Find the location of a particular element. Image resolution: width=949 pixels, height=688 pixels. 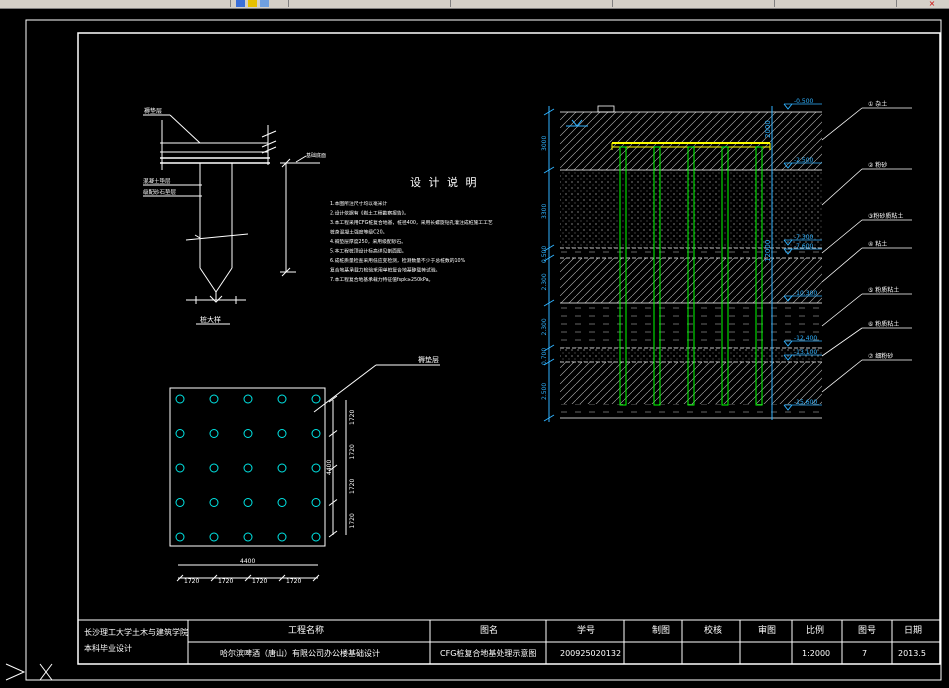

pile-label-mid1: 混凝土垫层 is located at coordinates (157, 181).